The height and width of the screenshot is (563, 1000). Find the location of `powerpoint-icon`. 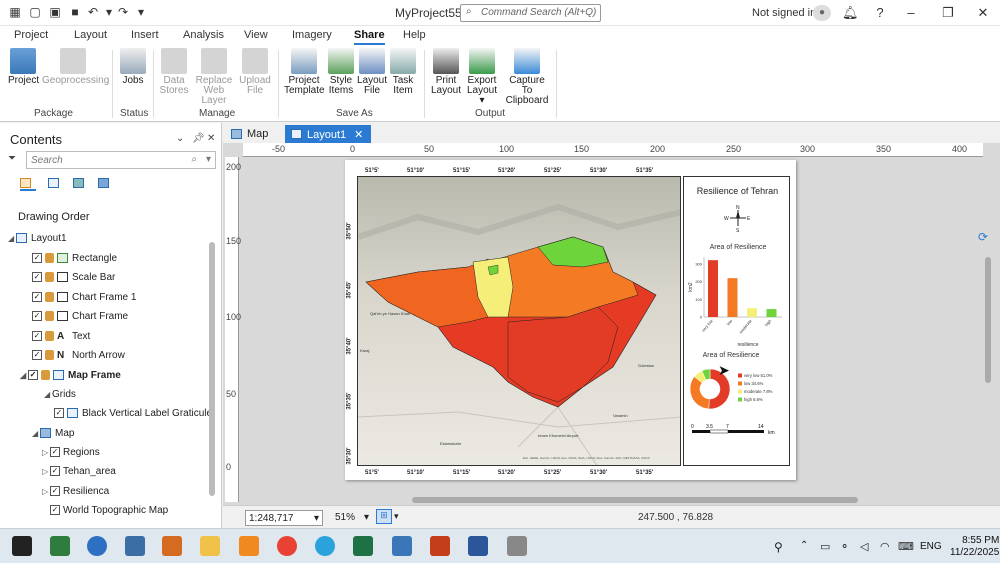

powerpoint-icon is located at coordinates (440, 546).